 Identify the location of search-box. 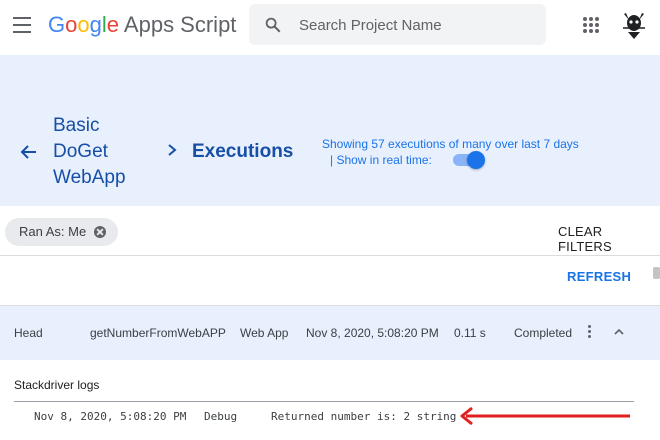
(397, 24).